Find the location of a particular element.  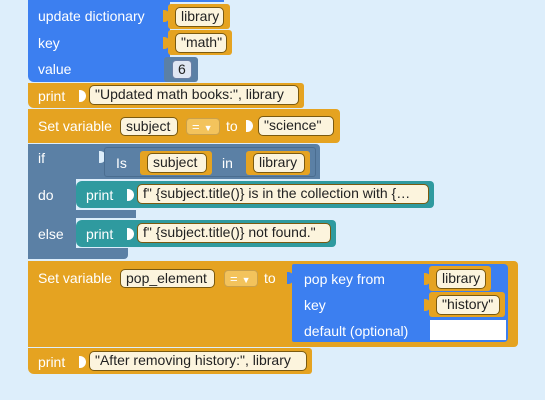

in-label: in is located at coordinates (227, 163).